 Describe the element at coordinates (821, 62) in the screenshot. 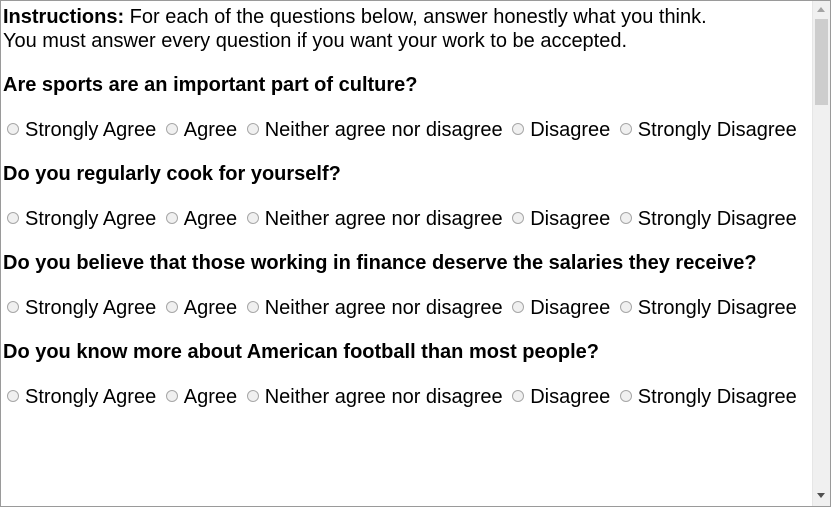

I see `scrollbar-thumb` at that location.